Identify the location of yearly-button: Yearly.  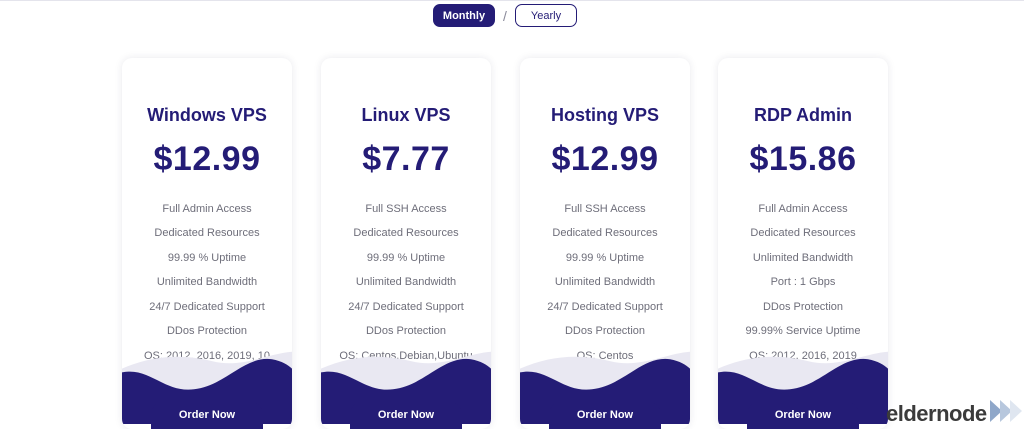
(546, 15).